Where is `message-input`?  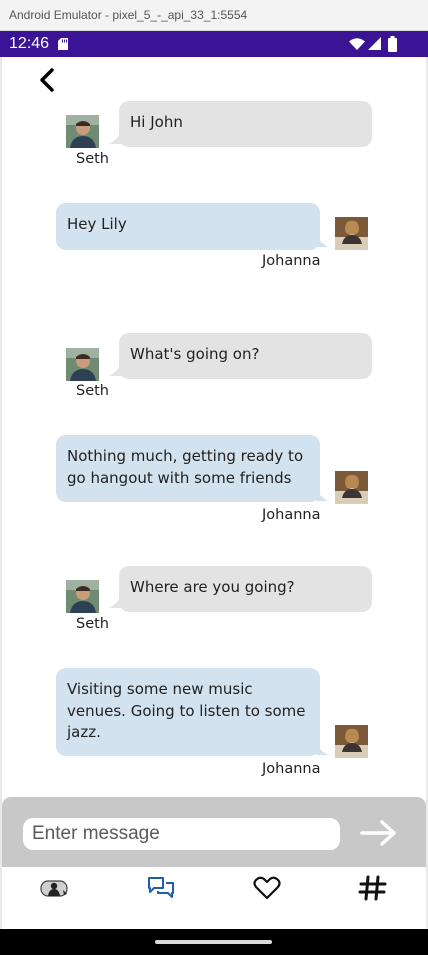 message-input is located at coordinates (181, 834).